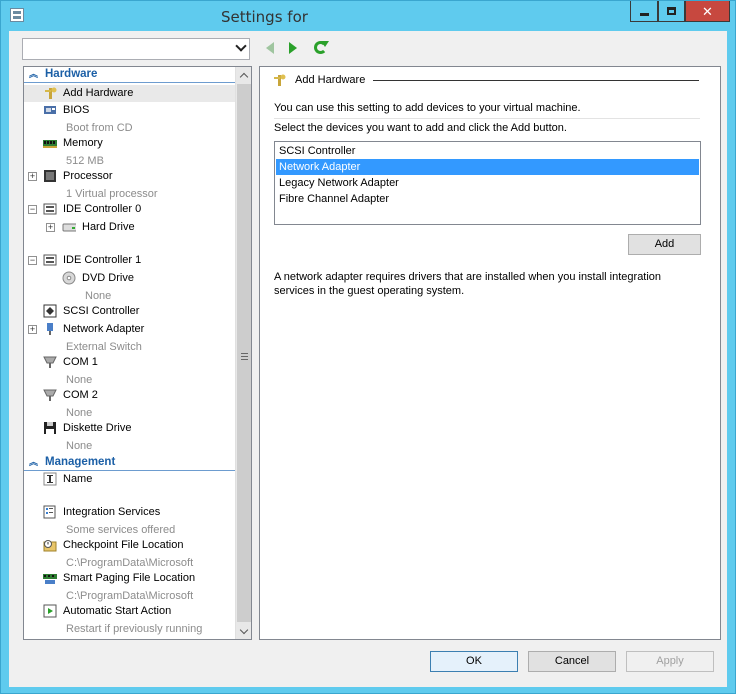 The height and width of the screenshot is (694, 736). I want to click on diskette-subtitle: None, so click(79, 446).